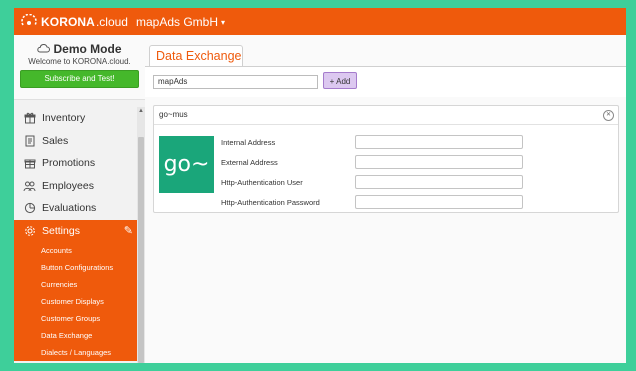  Describe the element at coordinates (75, 267) in the screenshot. I see `submenu-item-button-configurations: Button Configurations` at that location.